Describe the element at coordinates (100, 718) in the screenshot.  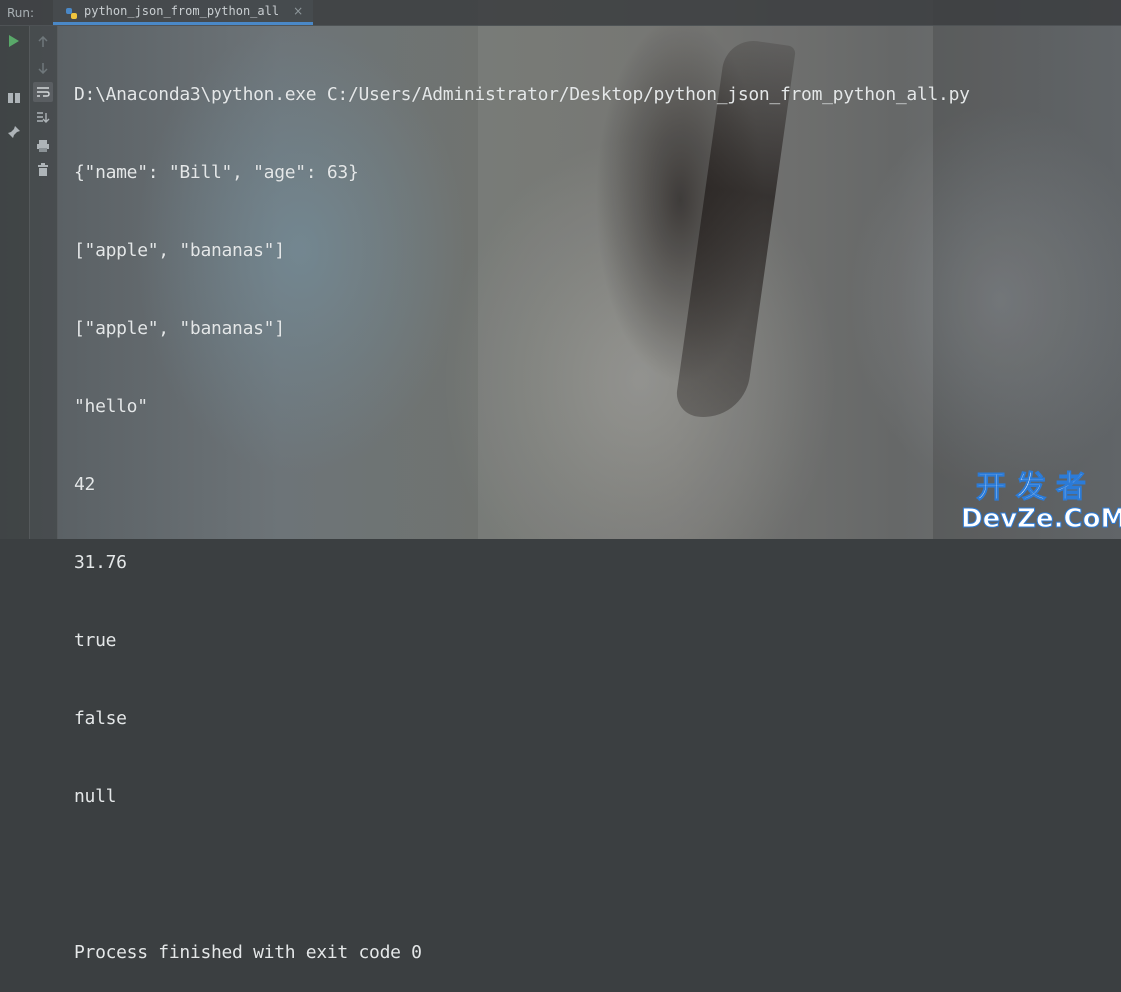
I see `console-line: false` at that location.